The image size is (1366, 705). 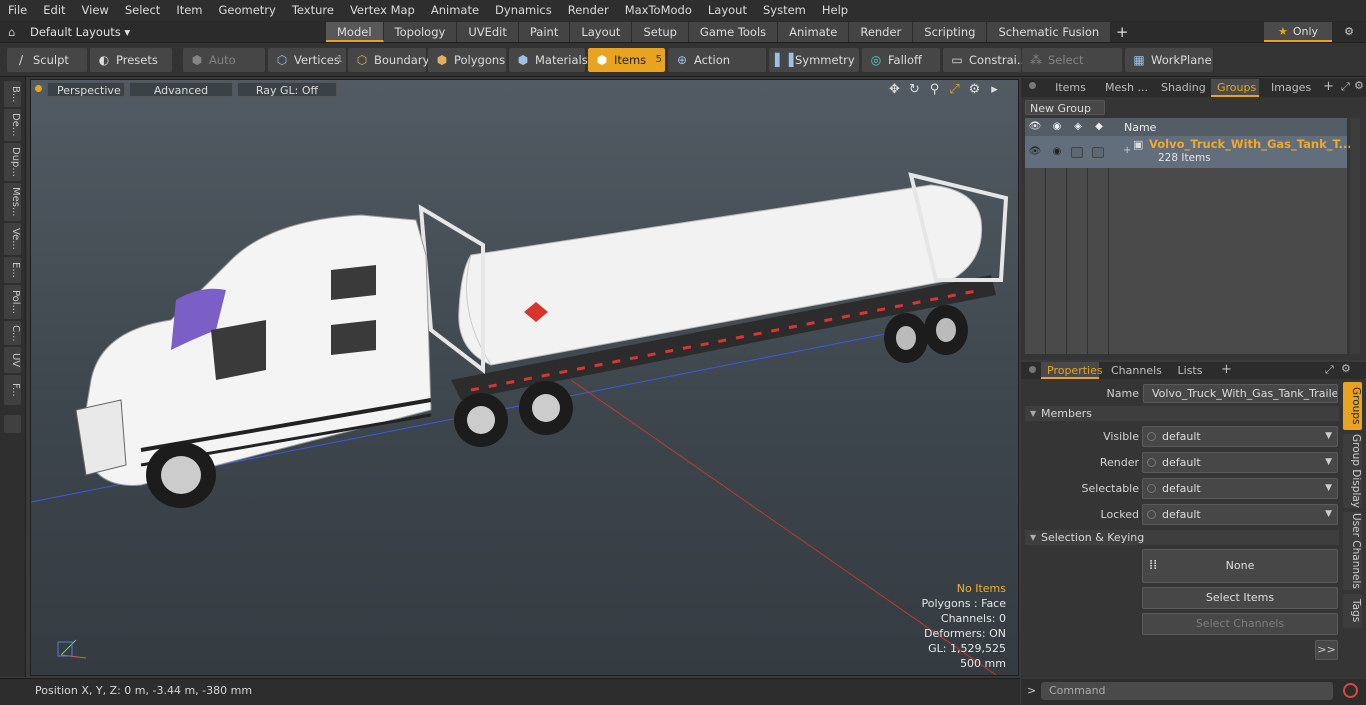 What do you see at coordinates (1035, 127) in the screenshot?
I see `visibility-eye-icon: 👁` at bounding box center [1035, 127].